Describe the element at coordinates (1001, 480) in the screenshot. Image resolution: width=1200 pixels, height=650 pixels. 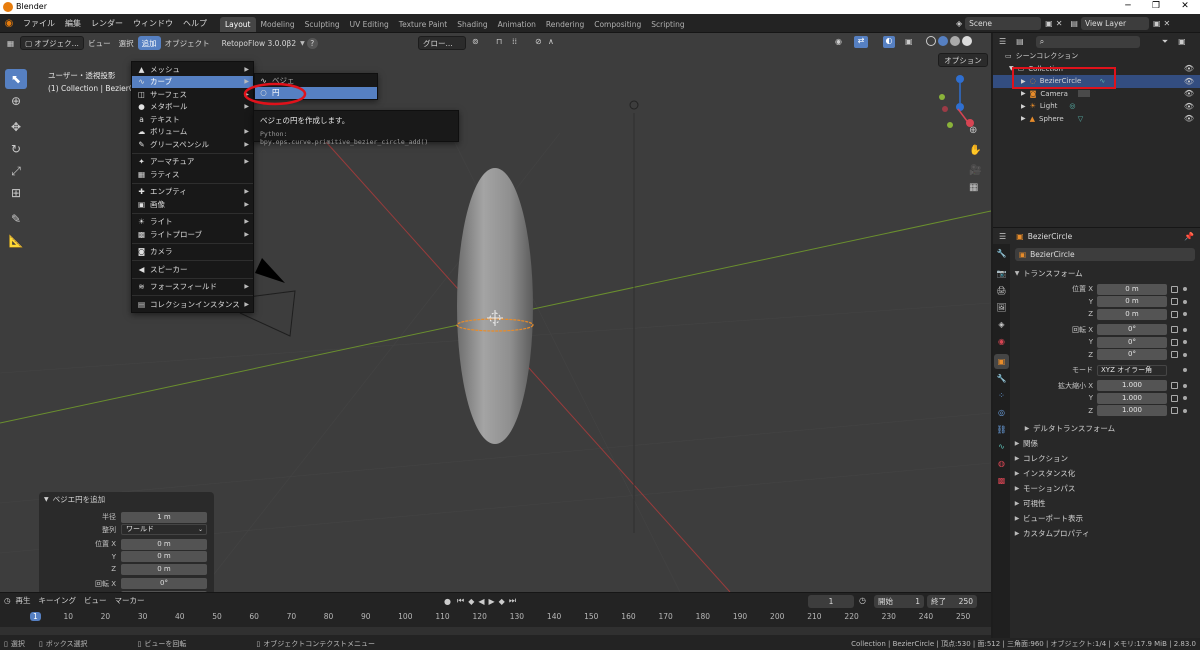
I see `texture-tab-icon: ▩` at that location.